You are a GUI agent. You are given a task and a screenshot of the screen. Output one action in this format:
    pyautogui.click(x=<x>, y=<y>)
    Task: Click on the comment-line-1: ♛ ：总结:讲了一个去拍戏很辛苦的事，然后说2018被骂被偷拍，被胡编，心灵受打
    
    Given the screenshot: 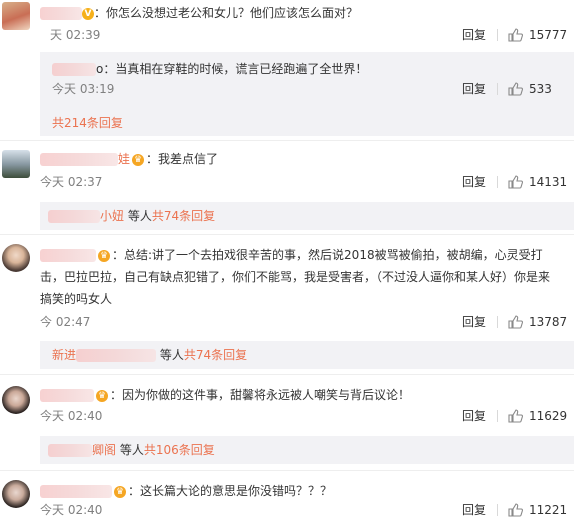 What is the action you would take?
    pyautogui.click(x=291, y=255)
    